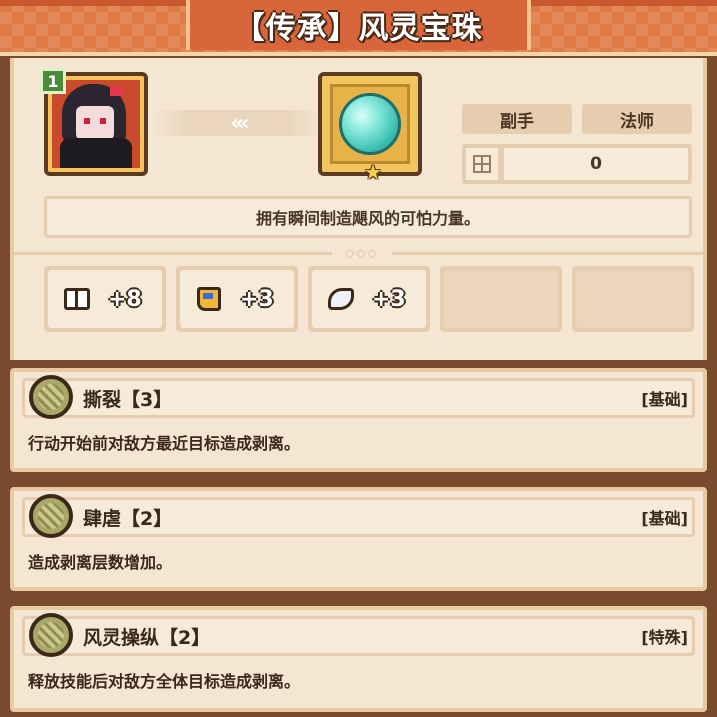  I want to click on skill-card: 撕裂【3】 [基础] 行动开始前对敌方最近目标造成剥离。, so click(358, 420).